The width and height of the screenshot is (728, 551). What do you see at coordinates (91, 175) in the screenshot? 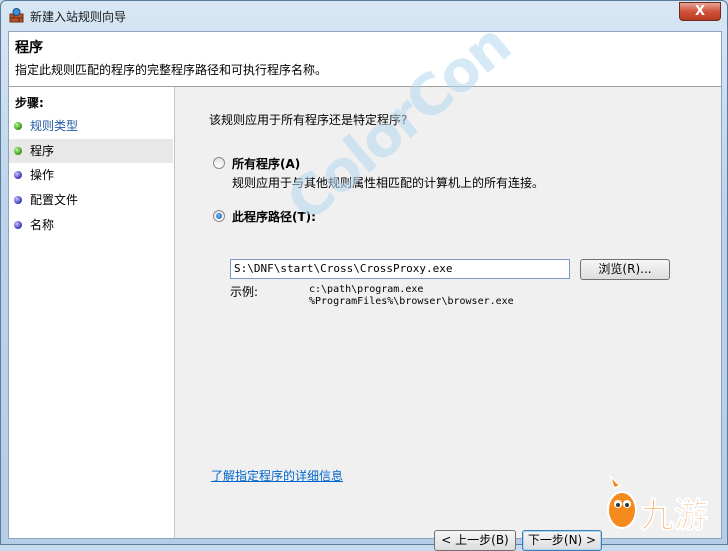
I see `step-action: 操作` at bounding box center [91, 175].